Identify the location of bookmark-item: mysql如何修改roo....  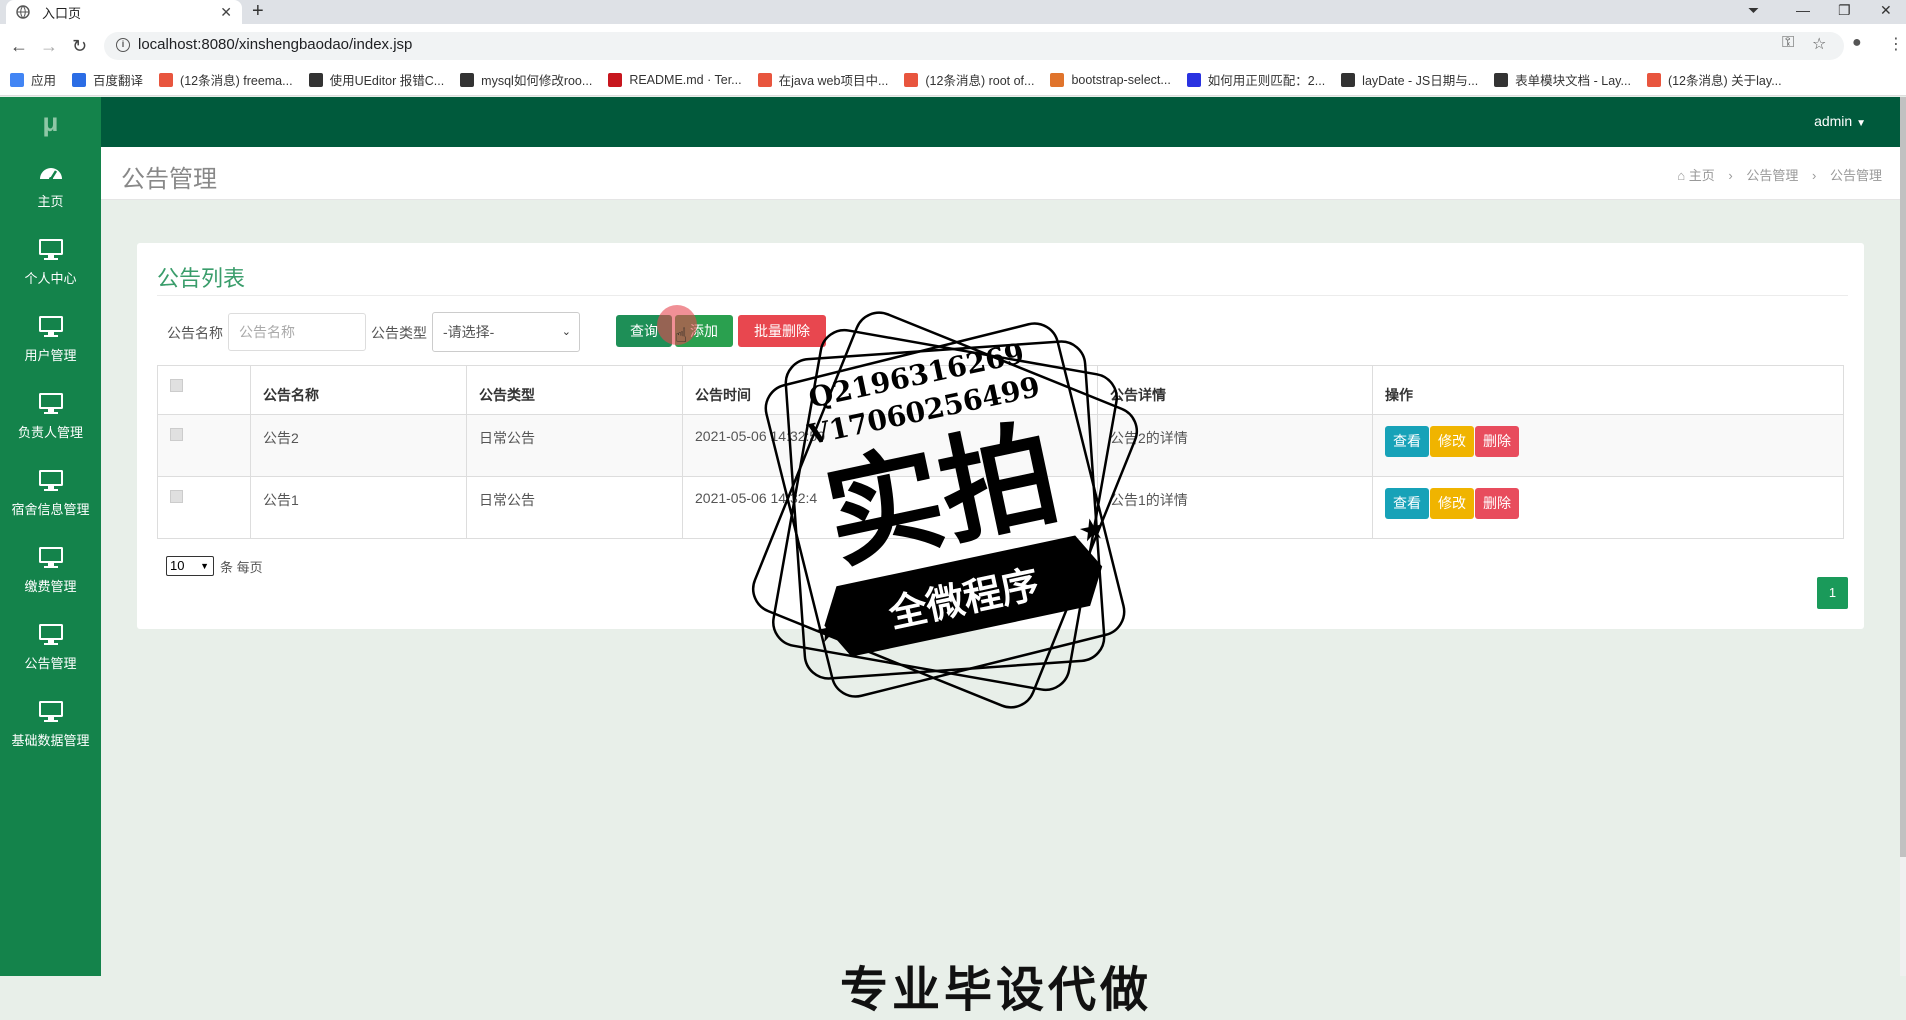
(526, 79).